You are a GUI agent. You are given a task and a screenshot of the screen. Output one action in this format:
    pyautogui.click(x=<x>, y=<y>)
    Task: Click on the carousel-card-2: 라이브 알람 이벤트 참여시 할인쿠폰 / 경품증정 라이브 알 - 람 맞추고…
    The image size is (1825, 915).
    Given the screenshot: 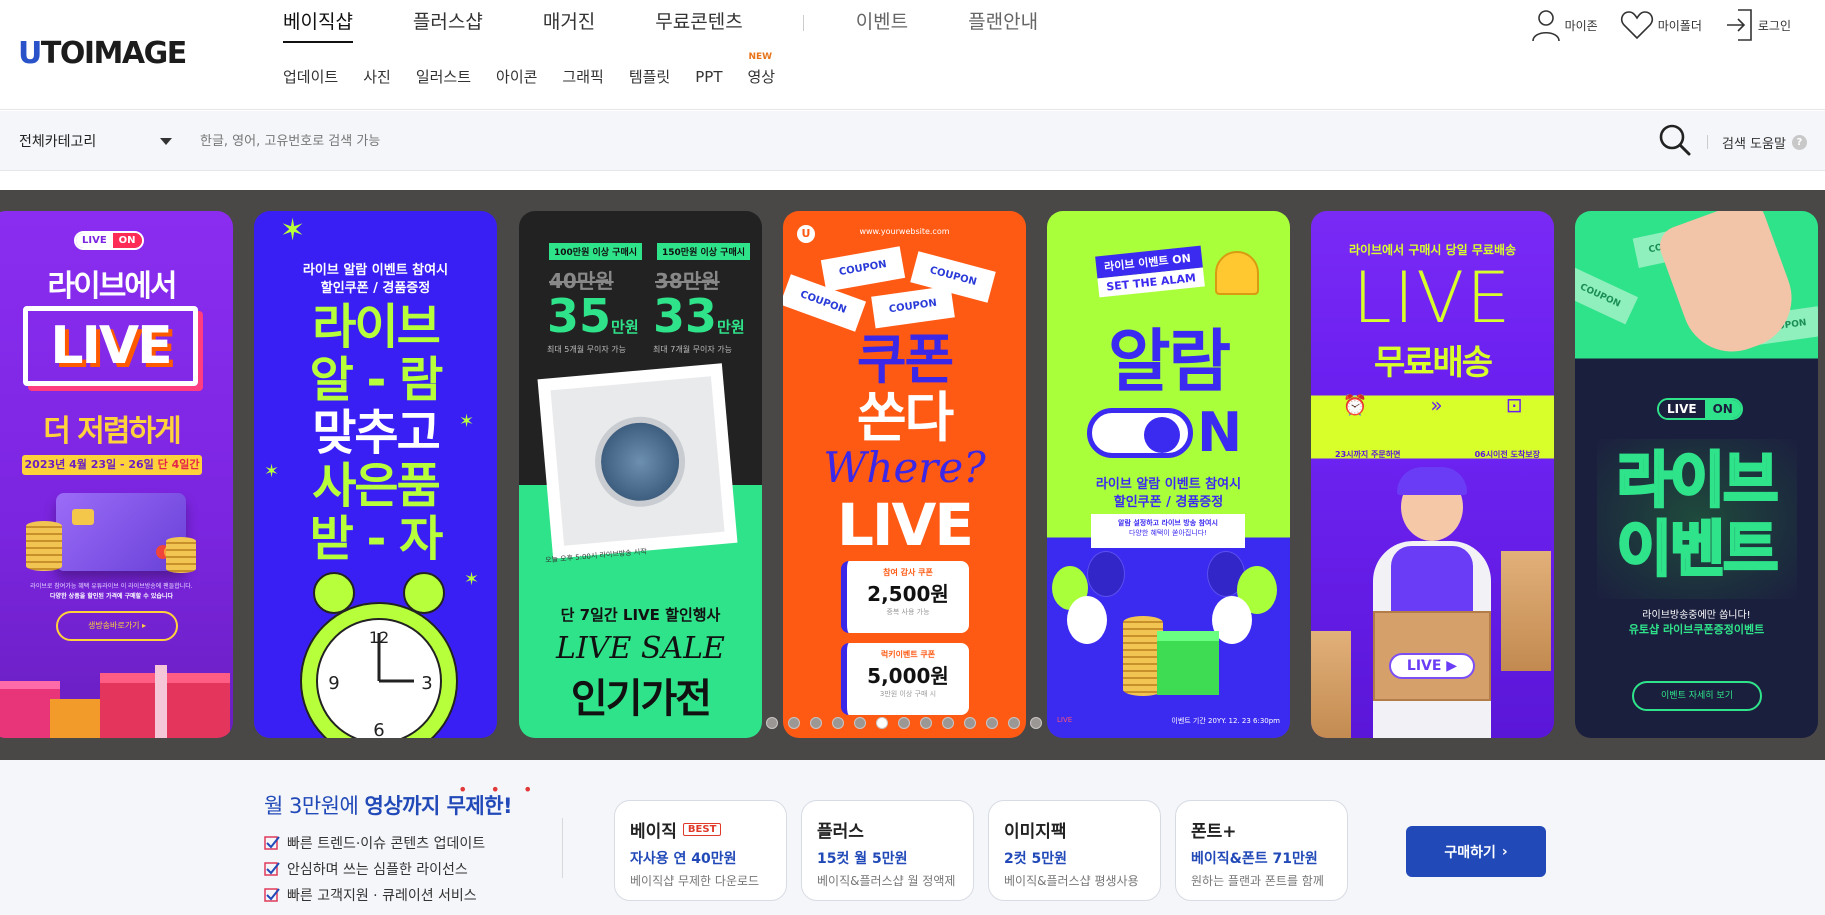 What is the action you would take?
    pyautogui.click(x=375, y=474)
    